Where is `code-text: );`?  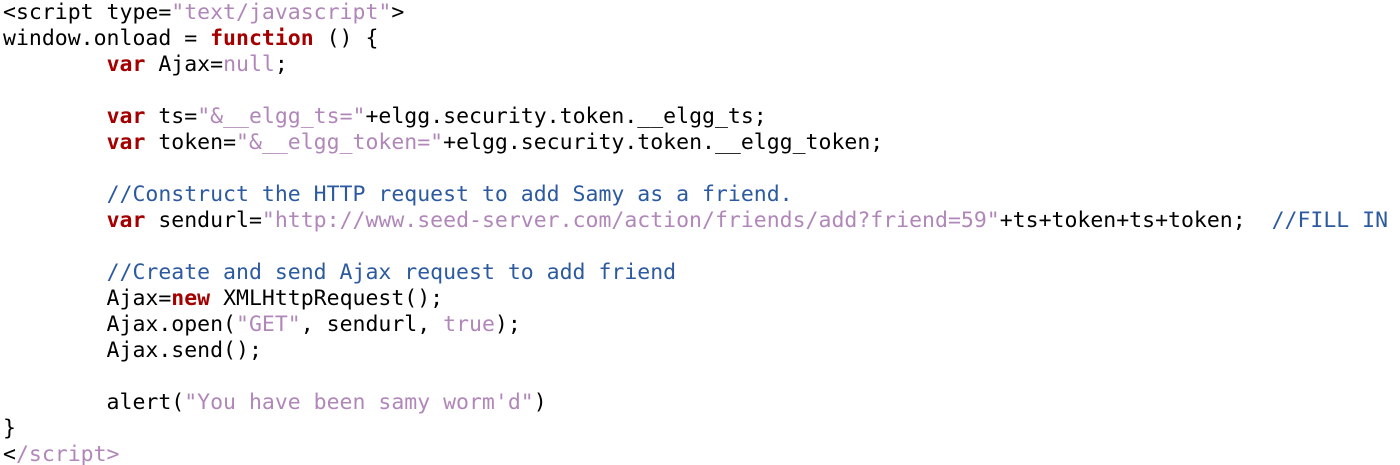
code-text: ); is located at coordinates (507, 324).